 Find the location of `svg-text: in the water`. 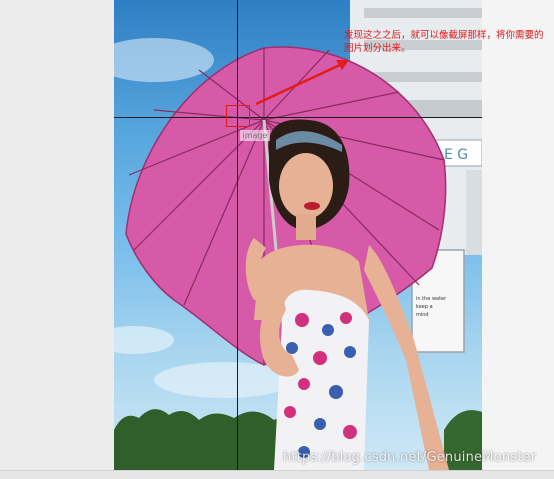

svg-text: in the water is located at coordinates (431, 299).